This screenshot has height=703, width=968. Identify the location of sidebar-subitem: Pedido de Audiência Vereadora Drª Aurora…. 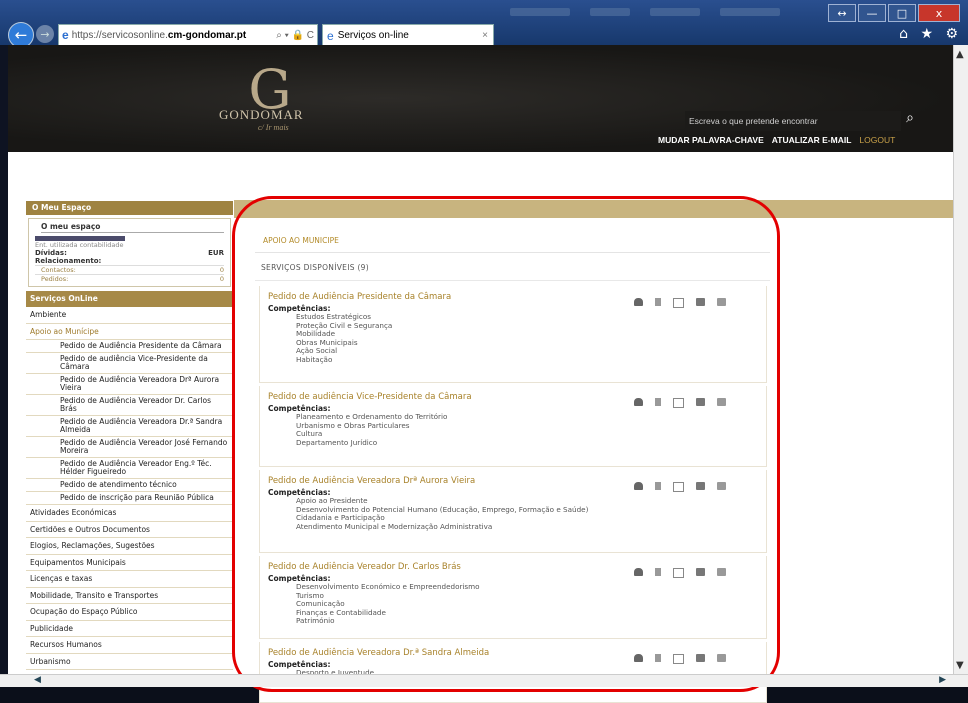
(129, 384).